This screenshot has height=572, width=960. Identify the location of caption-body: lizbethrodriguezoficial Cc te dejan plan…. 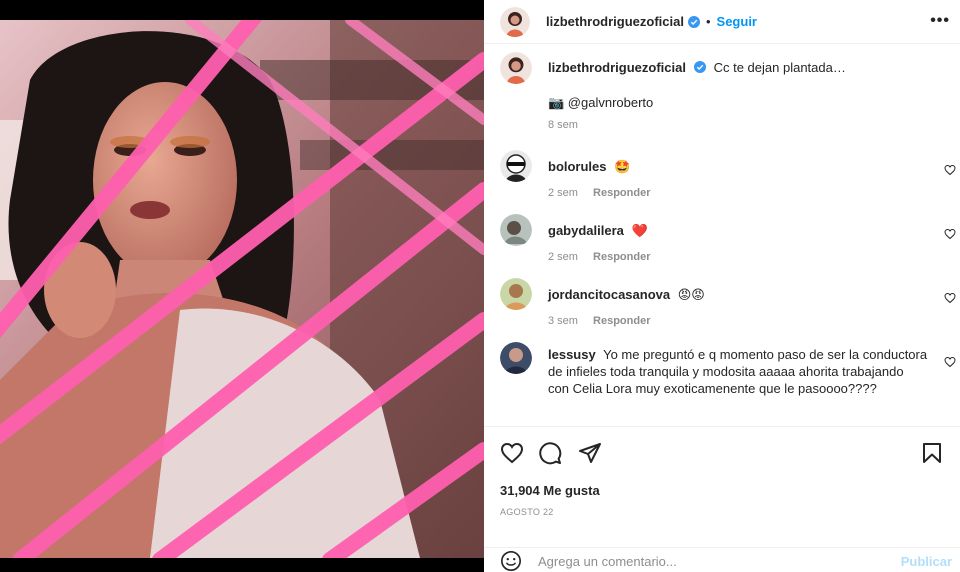
(738, 101).